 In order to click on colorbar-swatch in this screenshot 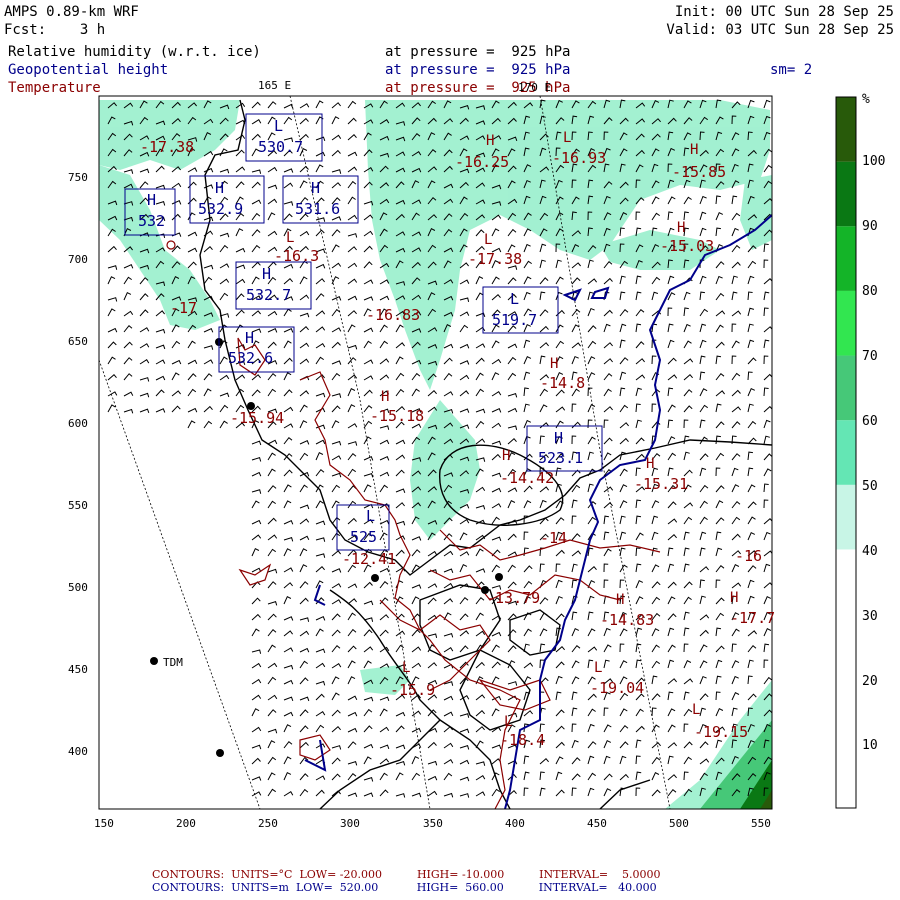, I will do `click(846, 582)`.